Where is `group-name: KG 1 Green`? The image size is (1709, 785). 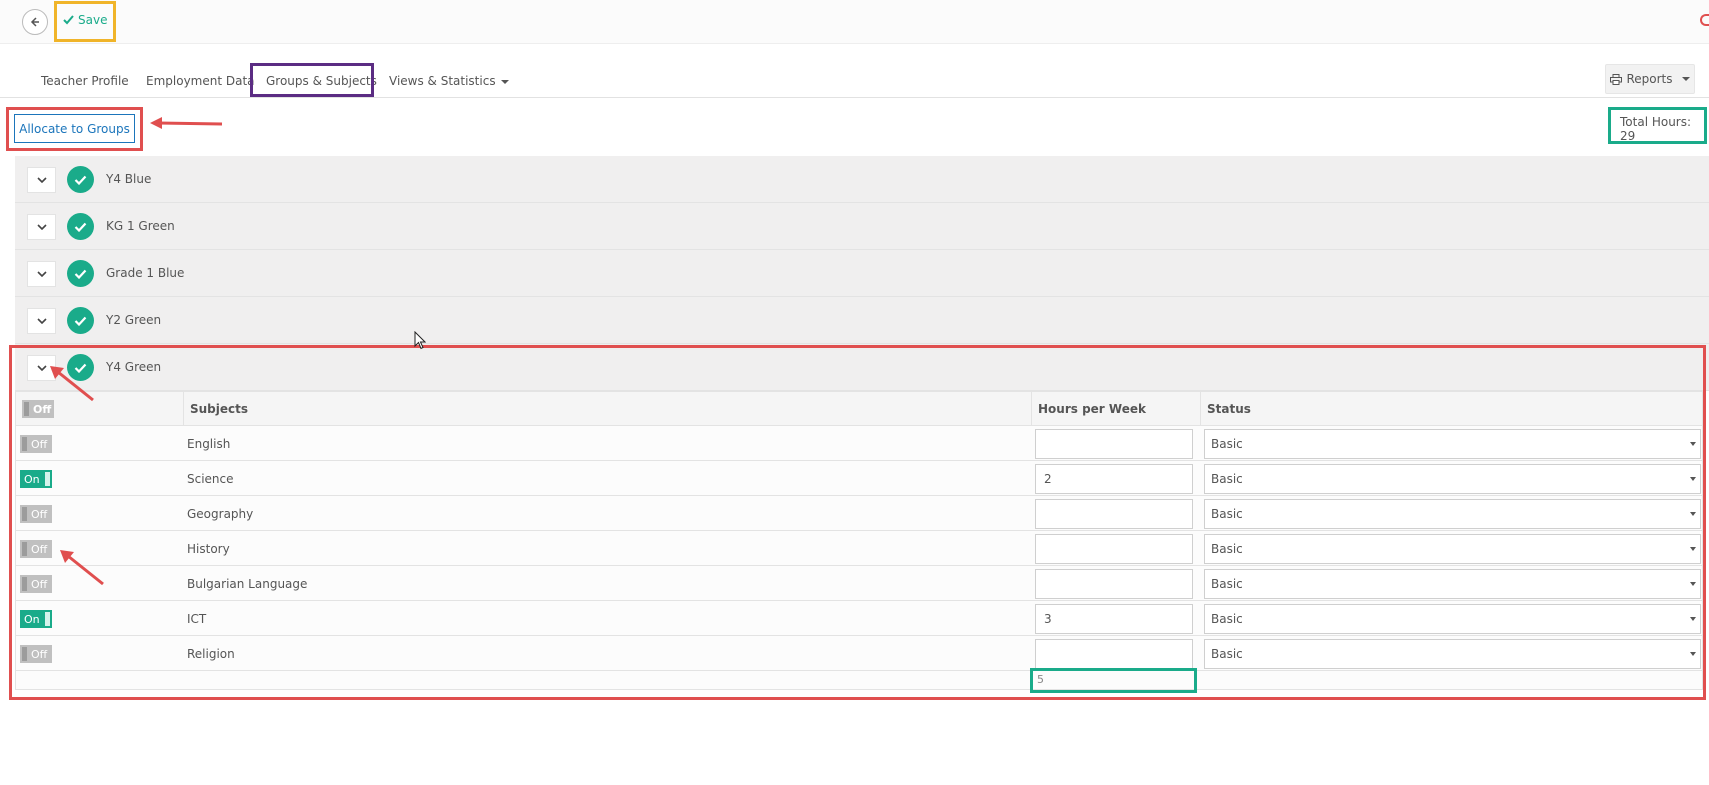
group-name: KG 1 Green is located at coordinates (140, 226).